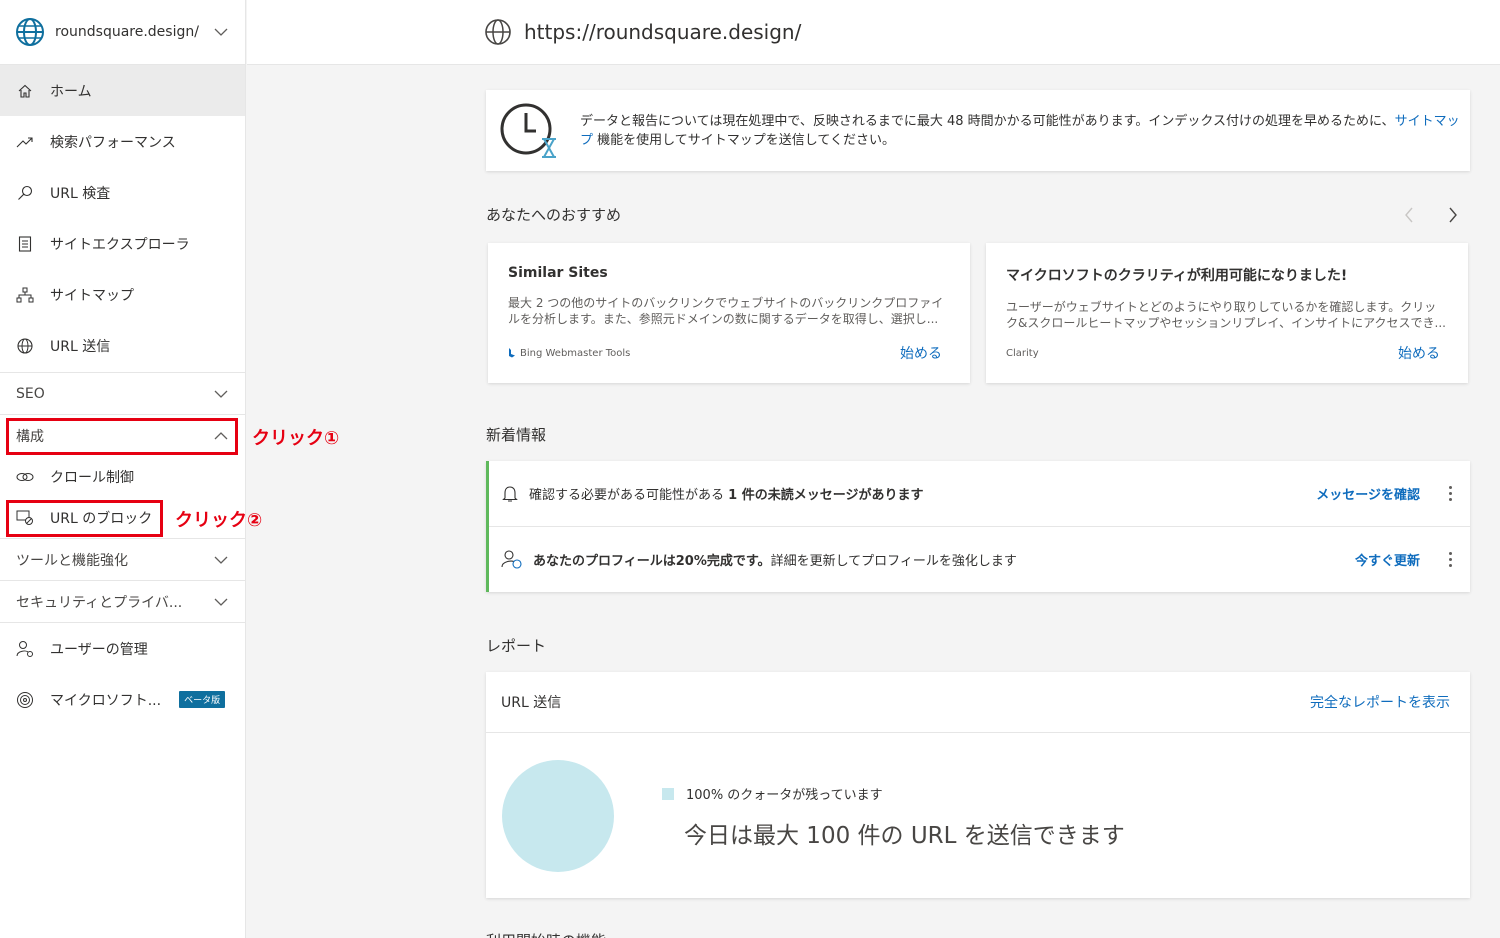 The width and height of the screenshot is (1500, 938). I want to click on news-text: 確認する必要がある可能性がある 1 件の未読メッセージがあります, so click(922, 493).